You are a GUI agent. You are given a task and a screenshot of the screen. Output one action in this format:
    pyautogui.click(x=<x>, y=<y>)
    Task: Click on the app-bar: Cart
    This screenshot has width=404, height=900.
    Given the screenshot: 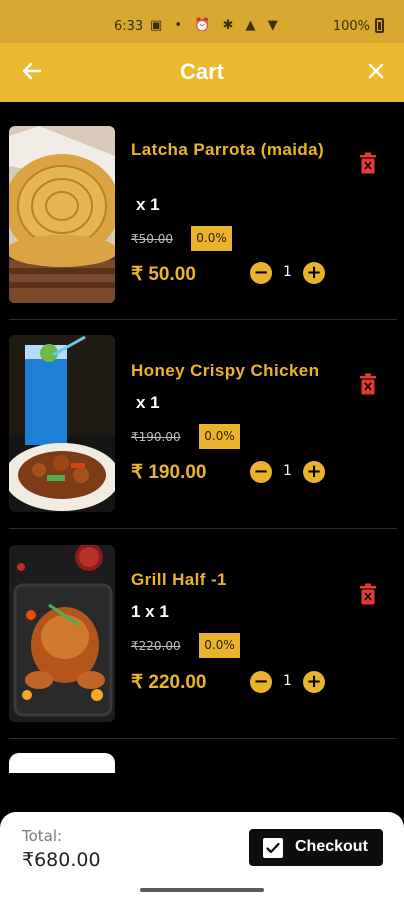 What is the action you would take?
    pyautogui.click(x=202, y=72)
    